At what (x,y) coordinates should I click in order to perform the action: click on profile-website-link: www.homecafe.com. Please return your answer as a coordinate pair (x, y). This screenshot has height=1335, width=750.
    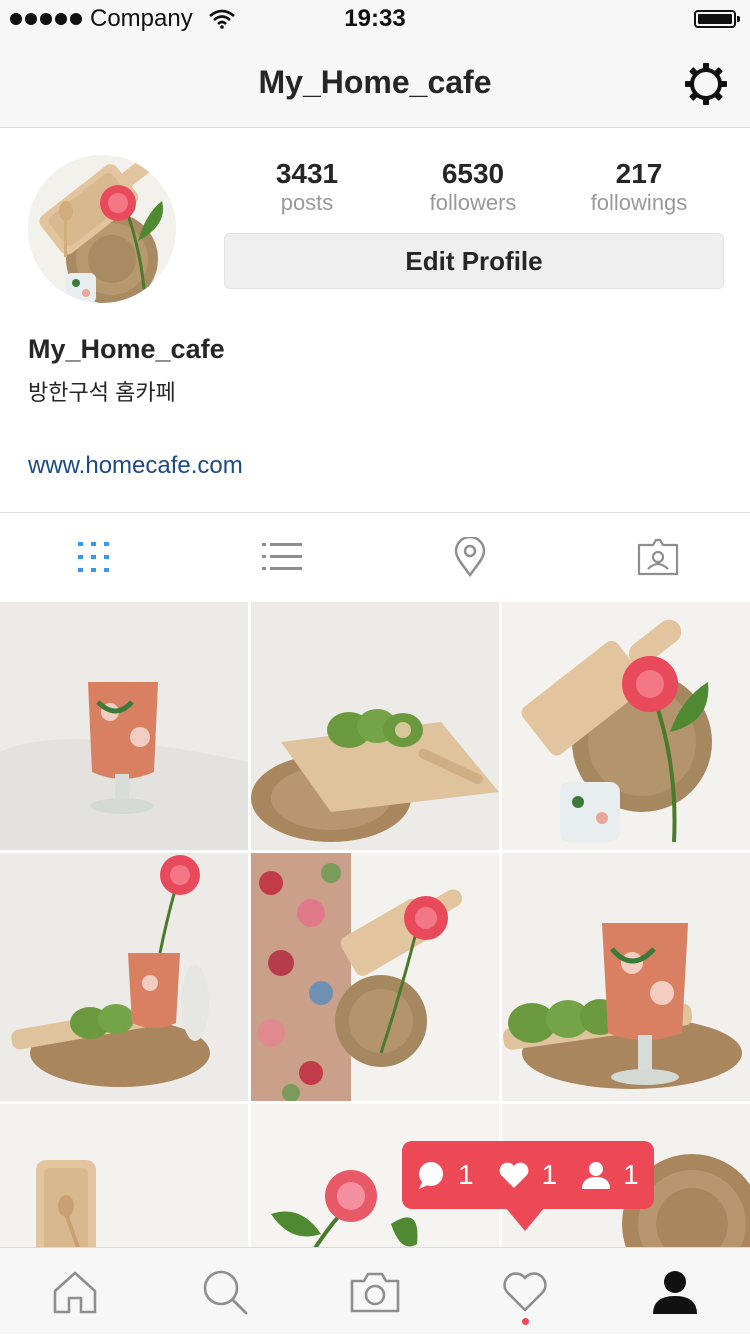
    Looking at the image, I should click on (135, 466).